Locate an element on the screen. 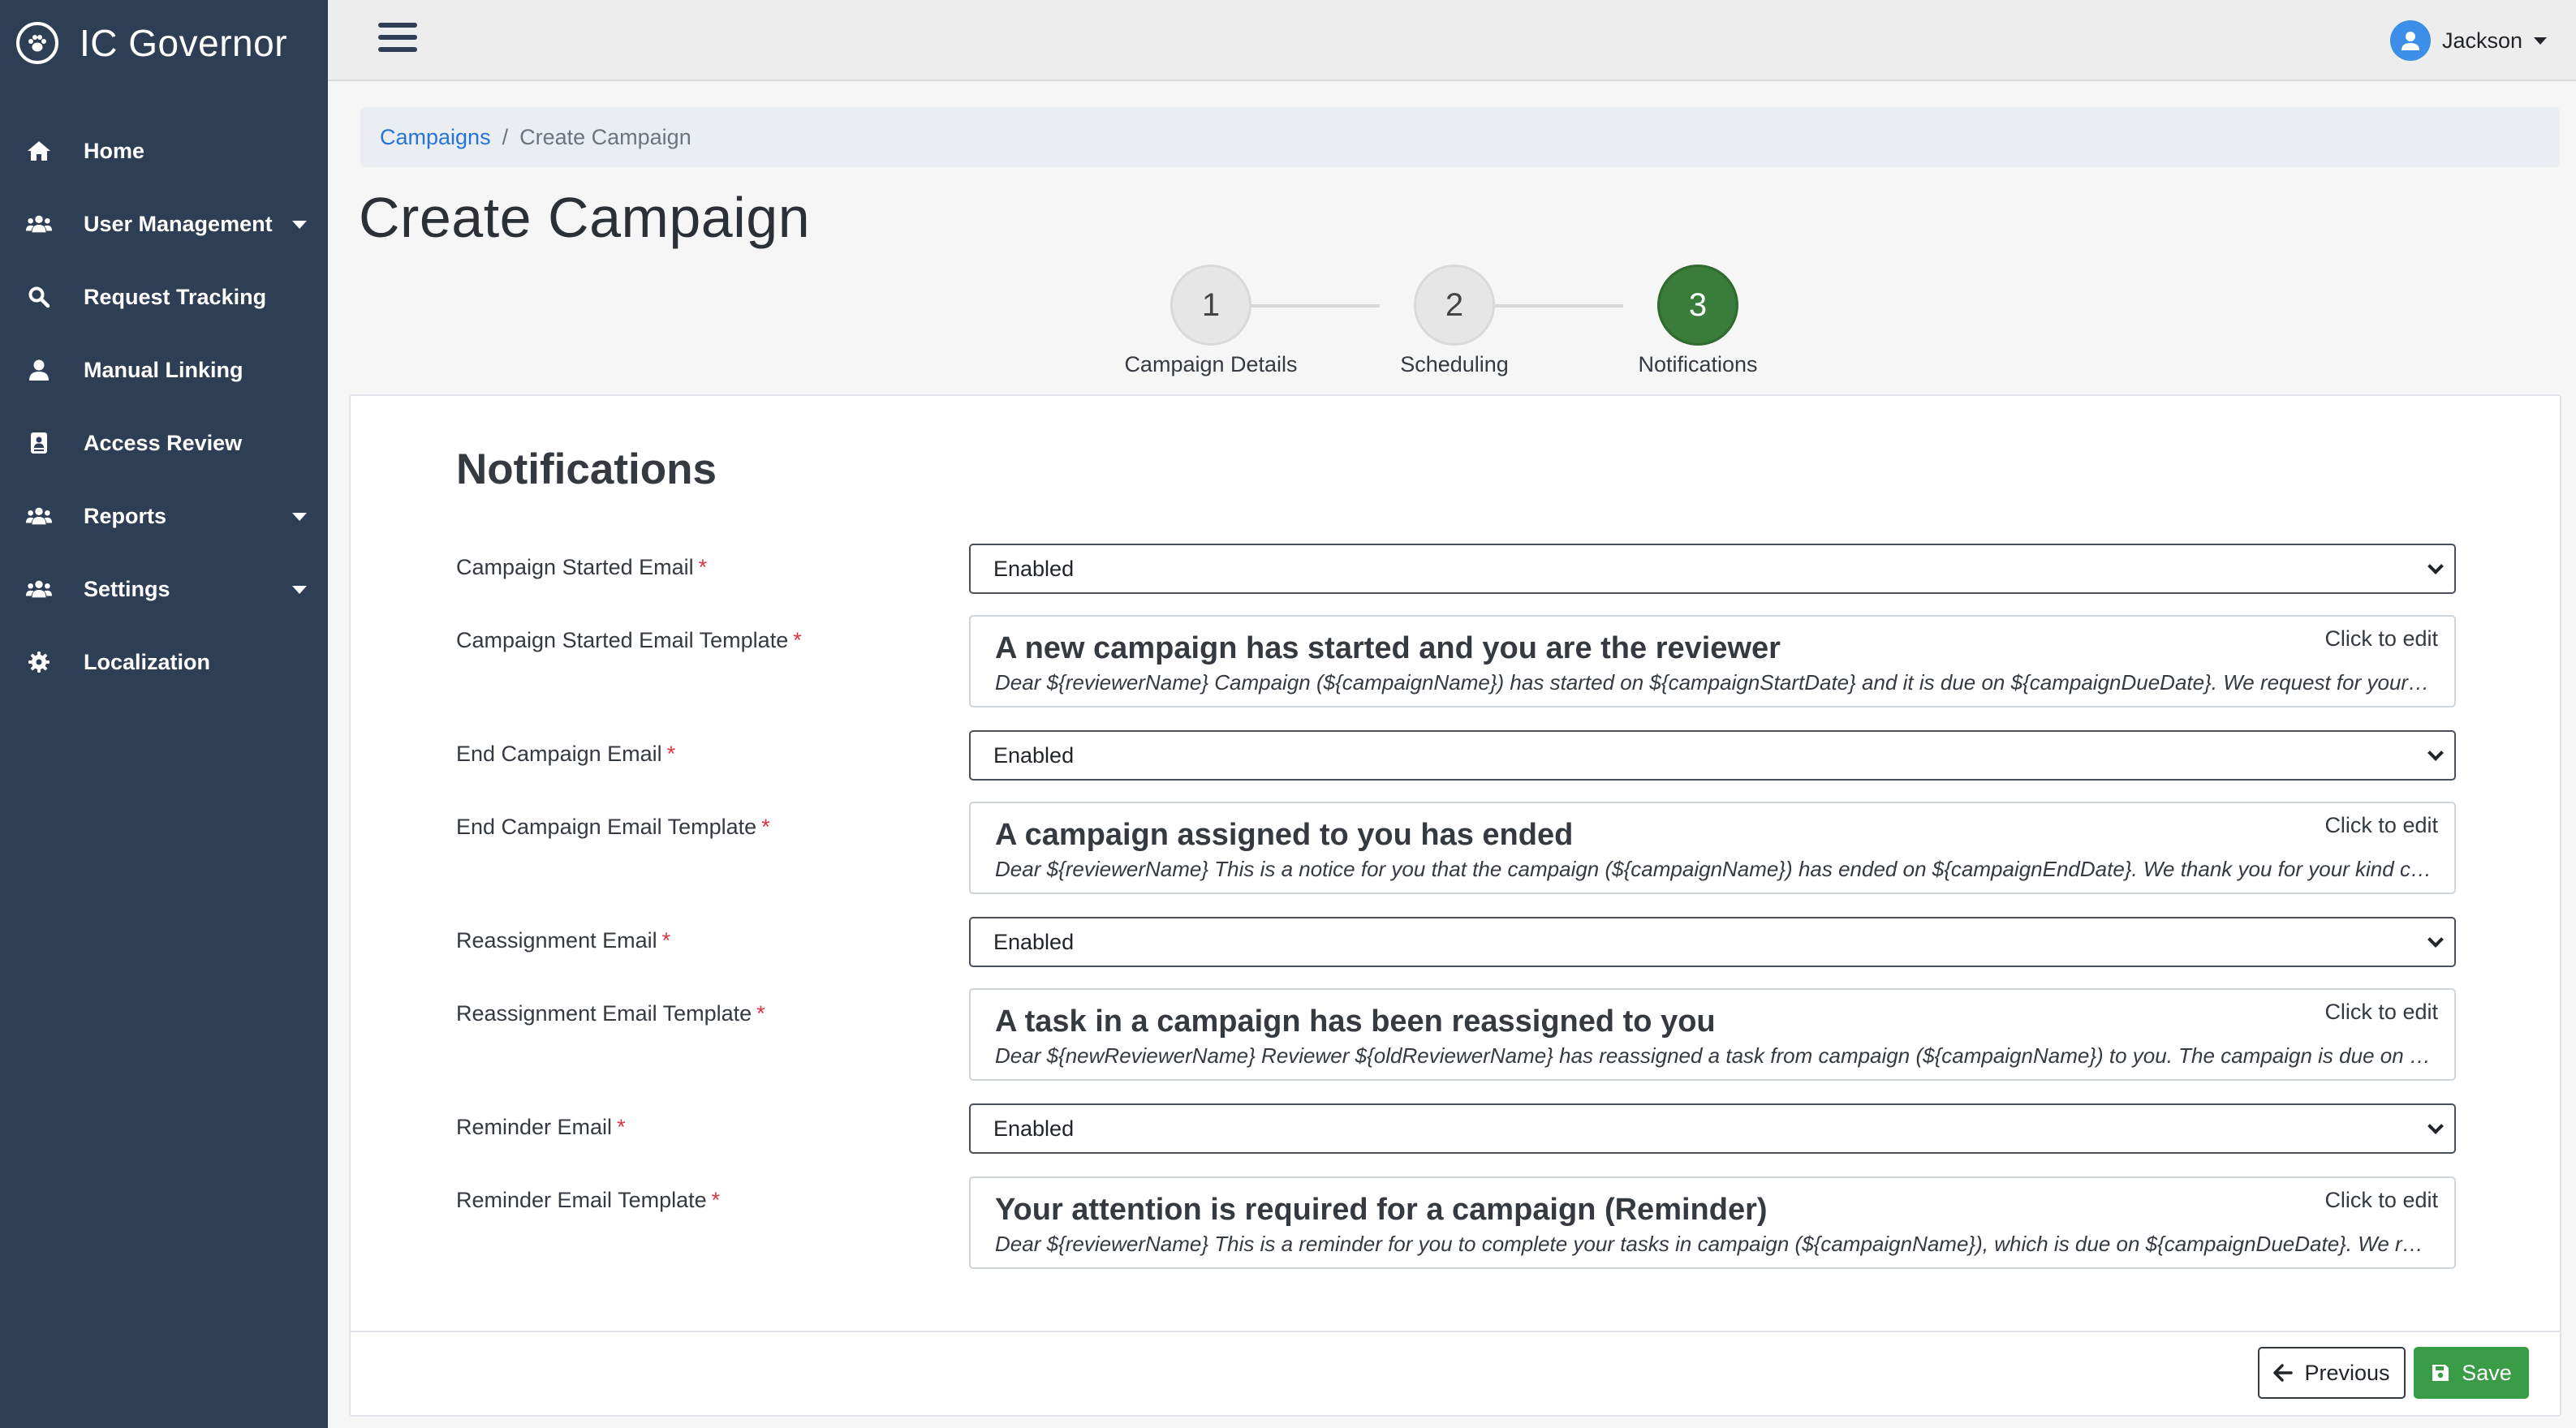  save-button: Save is located at coordinates (2472, 1373).